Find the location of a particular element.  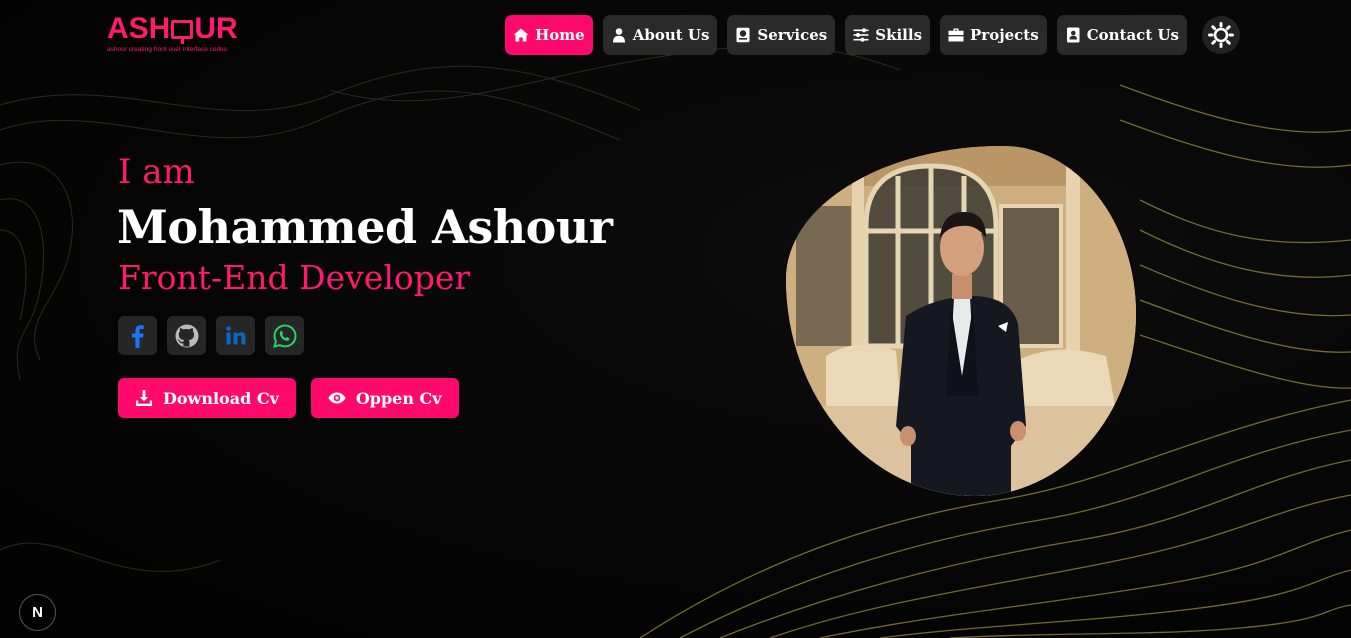

sun-icon is located at coordinates (1221, 35).